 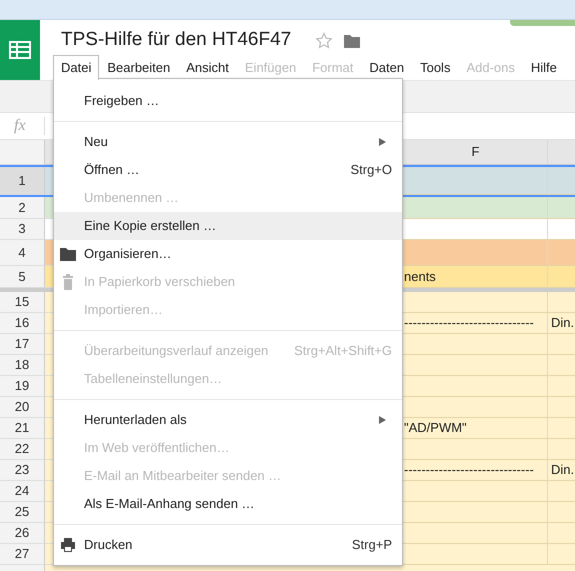 I want to click on printer-icon, so click(x=68, y=545).